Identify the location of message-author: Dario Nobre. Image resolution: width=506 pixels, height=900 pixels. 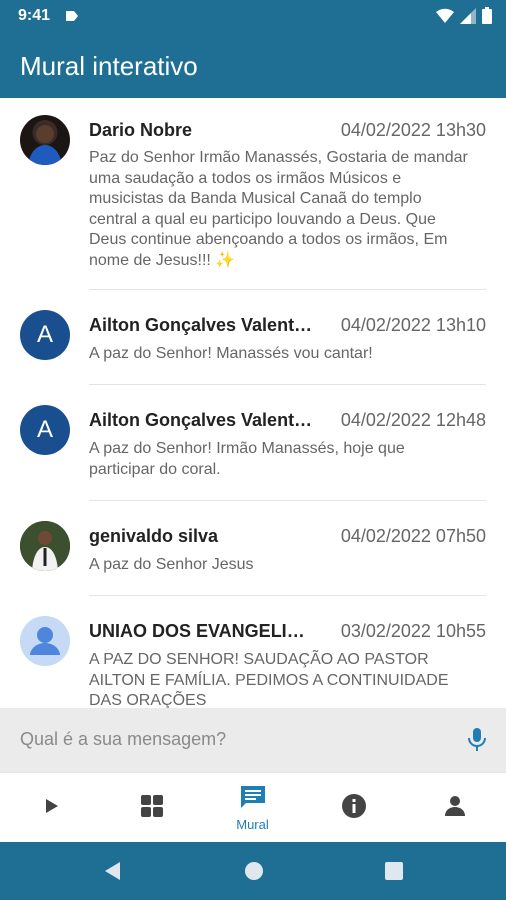
(141, 130).